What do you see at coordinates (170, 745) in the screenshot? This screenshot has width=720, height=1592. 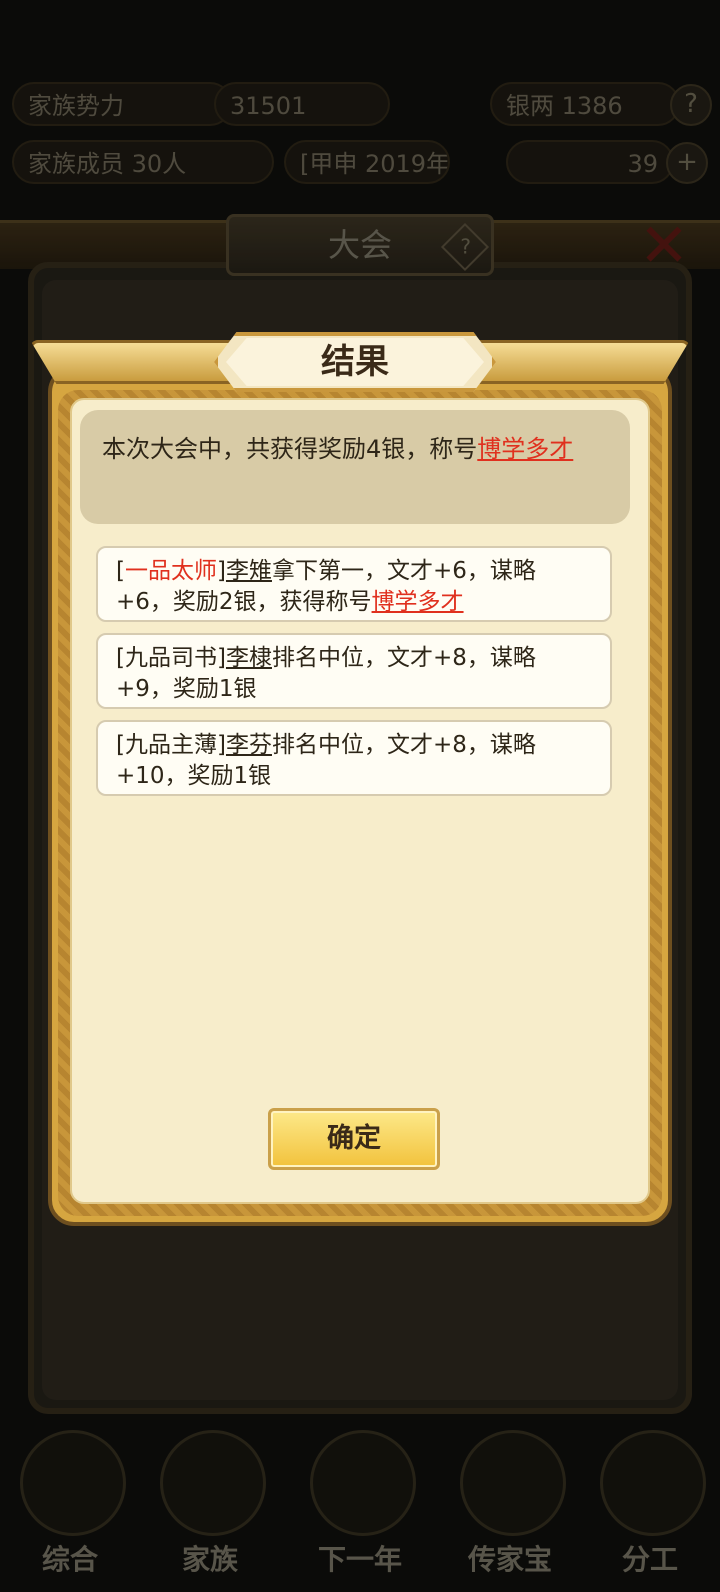 I see `rank-label: 九品主薄` at bounding box center [170, 745].